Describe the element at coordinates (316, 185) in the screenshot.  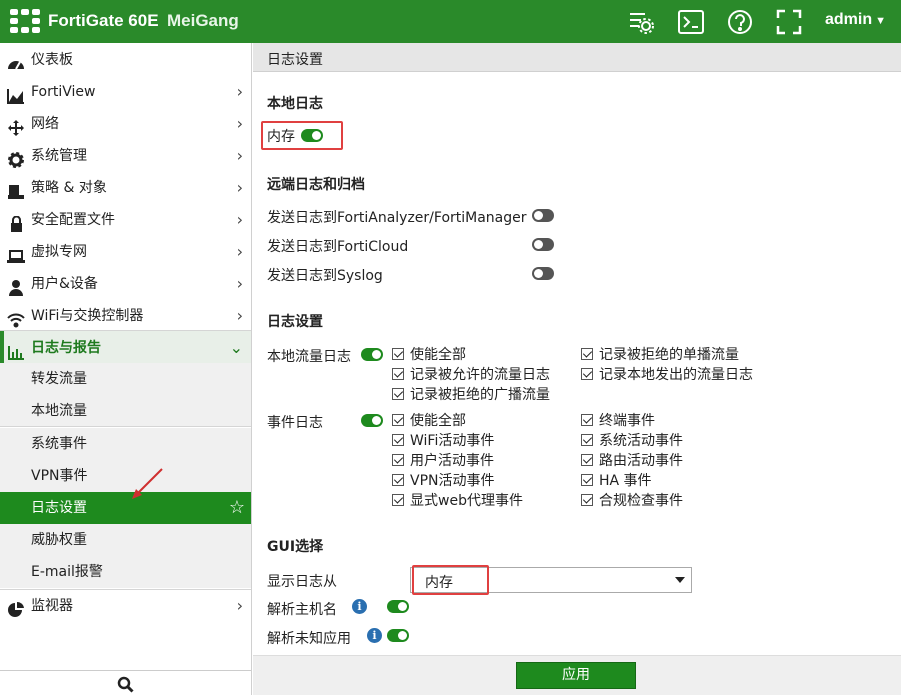
I see `section-remote-heading: 远端日志和归档` at that location.